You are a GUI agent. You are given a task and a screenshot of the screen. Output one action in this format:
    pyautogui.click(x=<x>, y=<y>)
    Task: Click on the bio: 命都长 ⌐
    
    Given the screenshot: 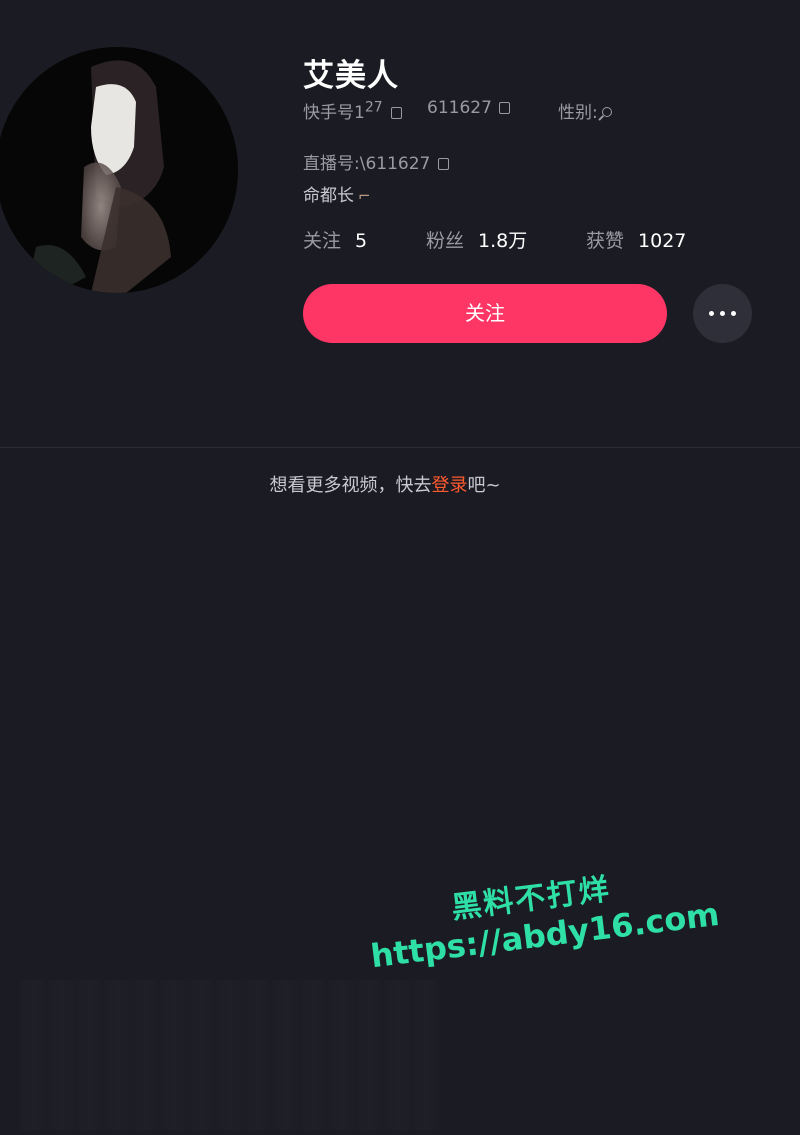 What is the action you would take?
    pyautogui.click(x=337, y=193)
    